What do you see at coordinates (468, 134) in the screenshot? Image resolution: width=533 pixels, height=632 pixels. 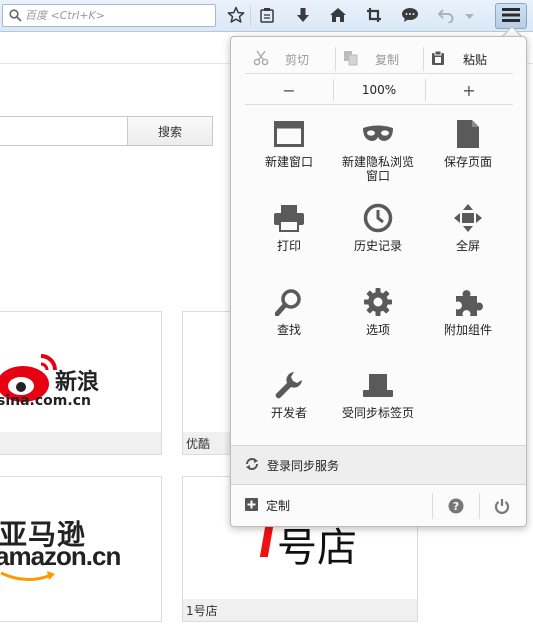 I see `save-page-icon` at bounding box center [468, 134].